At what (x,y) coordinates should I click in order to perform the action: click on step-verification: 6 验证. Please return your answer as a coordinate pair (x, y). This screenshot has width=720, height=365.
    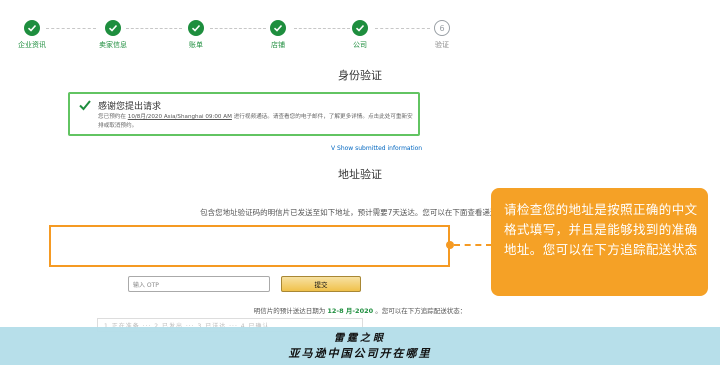
    Looking at the image, I should click on (442, 35).